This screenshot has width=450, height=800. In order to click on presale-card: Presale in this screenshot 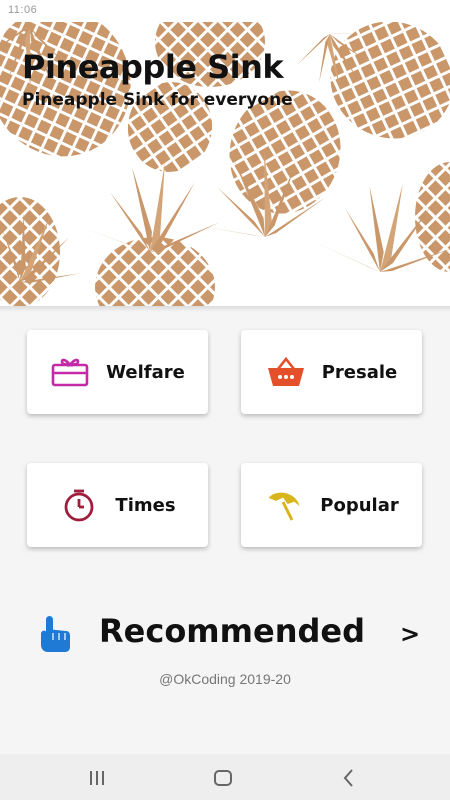, I will do `click(331, 372)`.